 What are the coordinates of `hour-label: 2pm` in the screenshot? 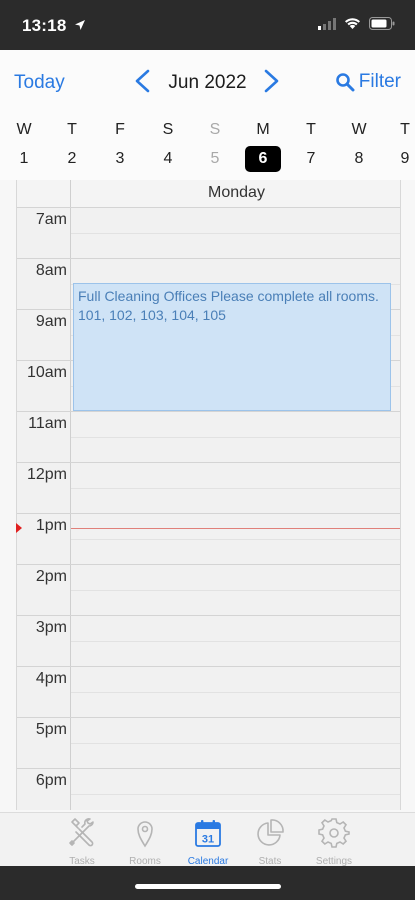 It's located at (51, 576).